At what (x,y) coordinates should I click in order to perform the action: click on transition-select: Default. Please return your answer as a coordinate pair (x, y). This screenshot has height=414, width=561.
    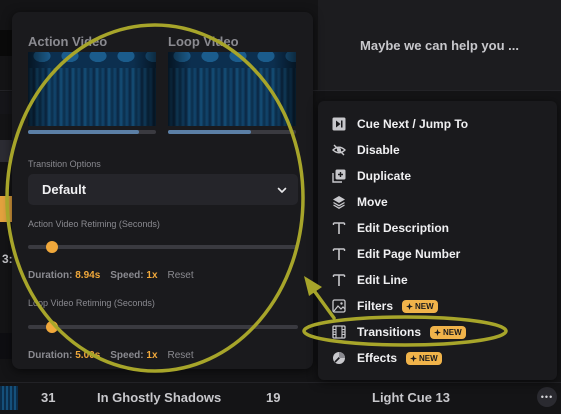
    Looking at the image, I should click on (163, 189).